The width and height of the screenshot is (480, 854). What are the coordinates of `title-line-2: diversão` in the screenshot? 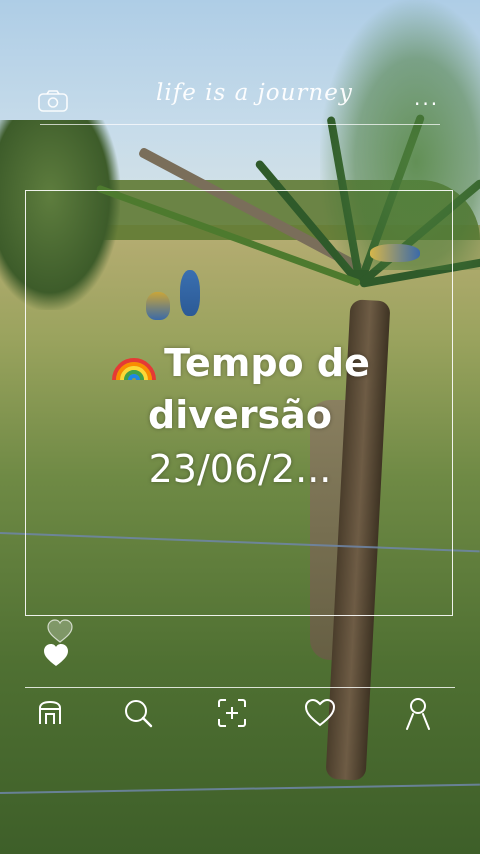 It's located at (240, 415).